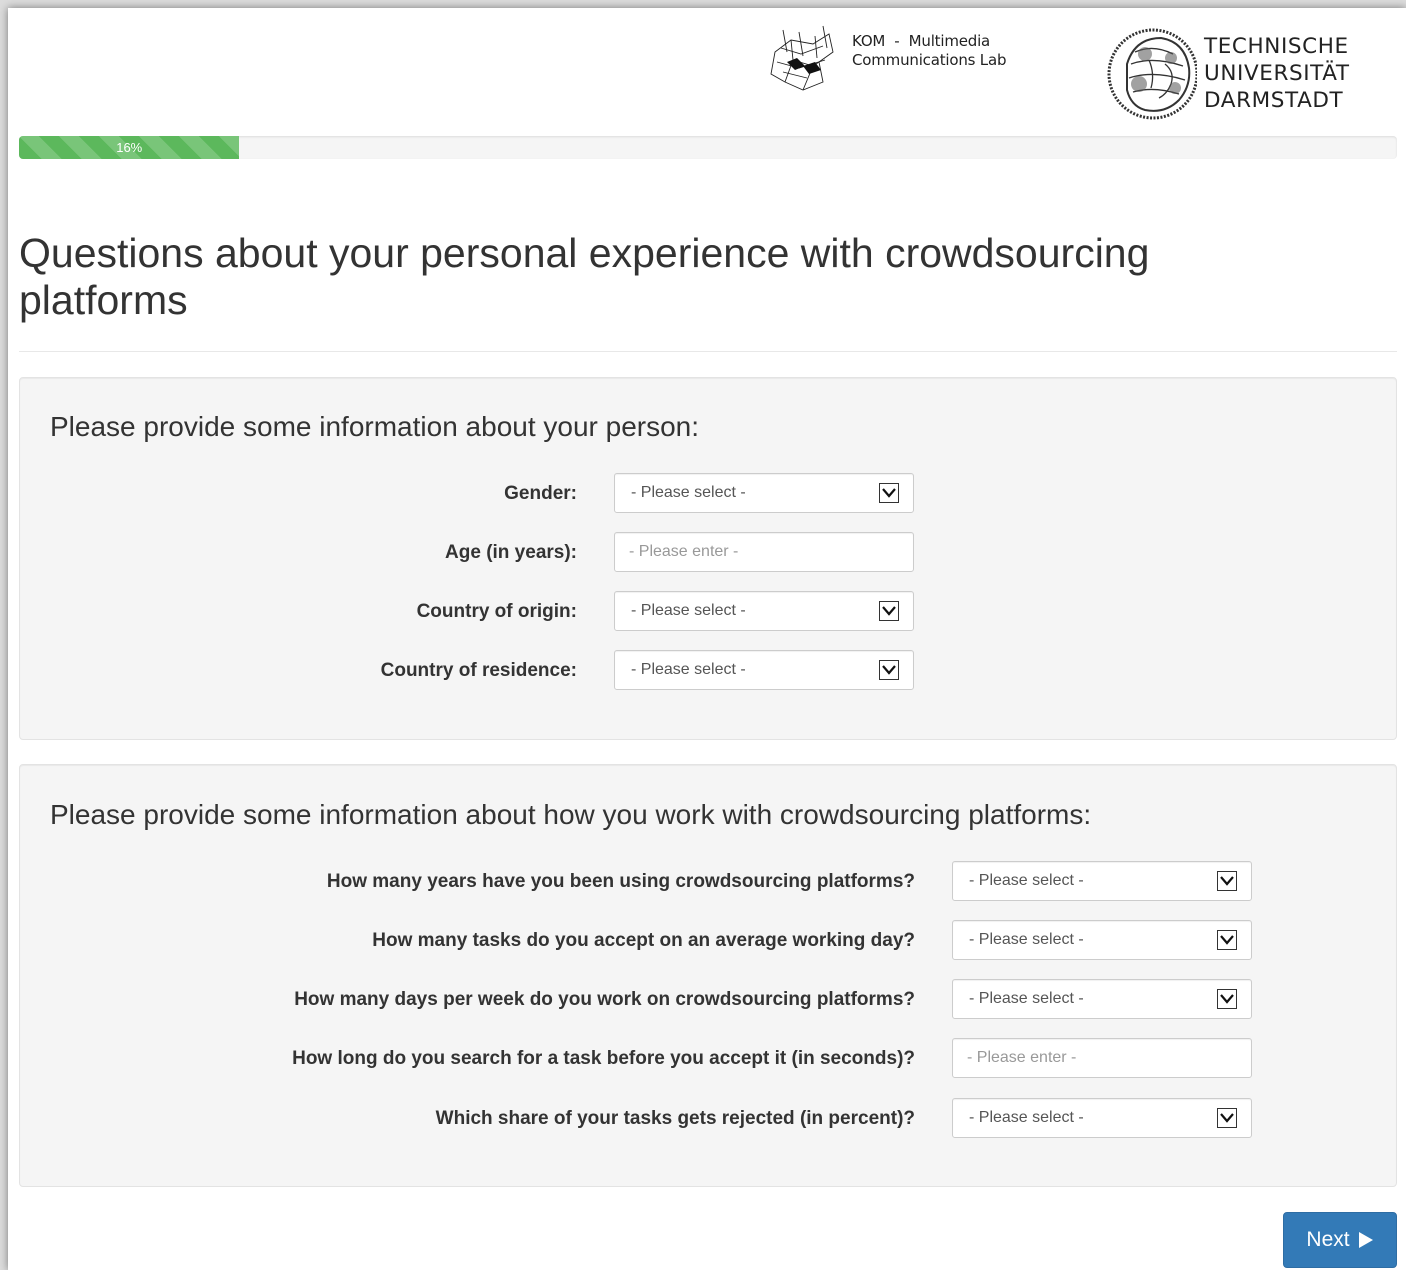 The height and width of the screenshot is (1270, 1406). Describe the element at coordinates (496, 611) in the screenshot. I see `country-origin-label: Country of origin:` at that location.